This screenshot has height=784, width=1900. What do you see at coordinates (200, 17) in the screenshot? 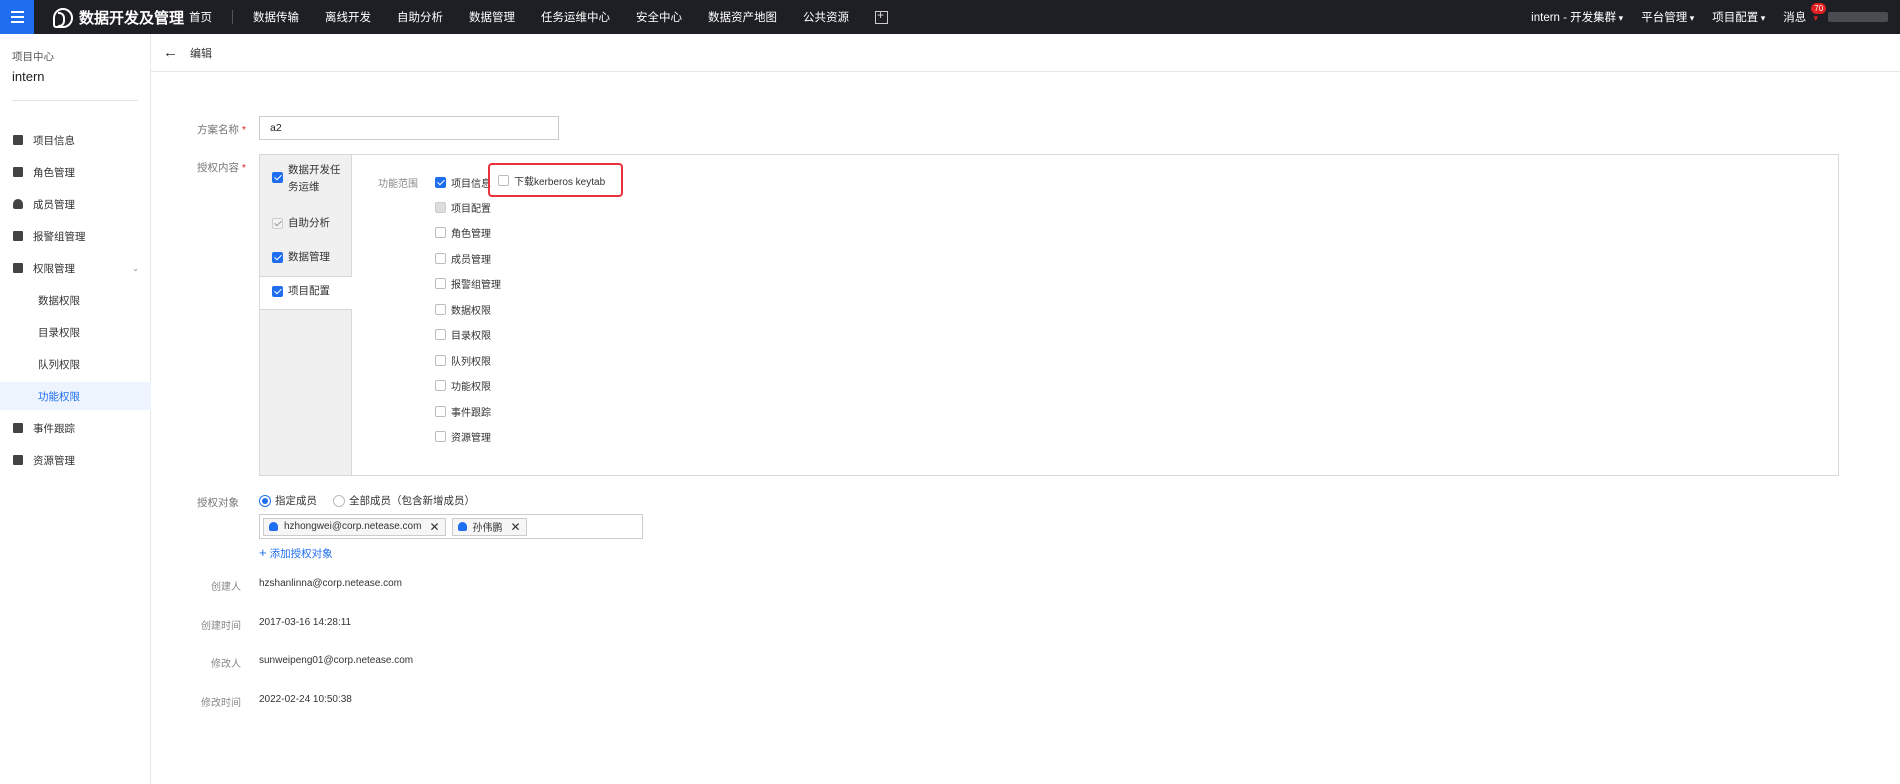
I see `nav-home: 首页` at bounding box center [200, 17].